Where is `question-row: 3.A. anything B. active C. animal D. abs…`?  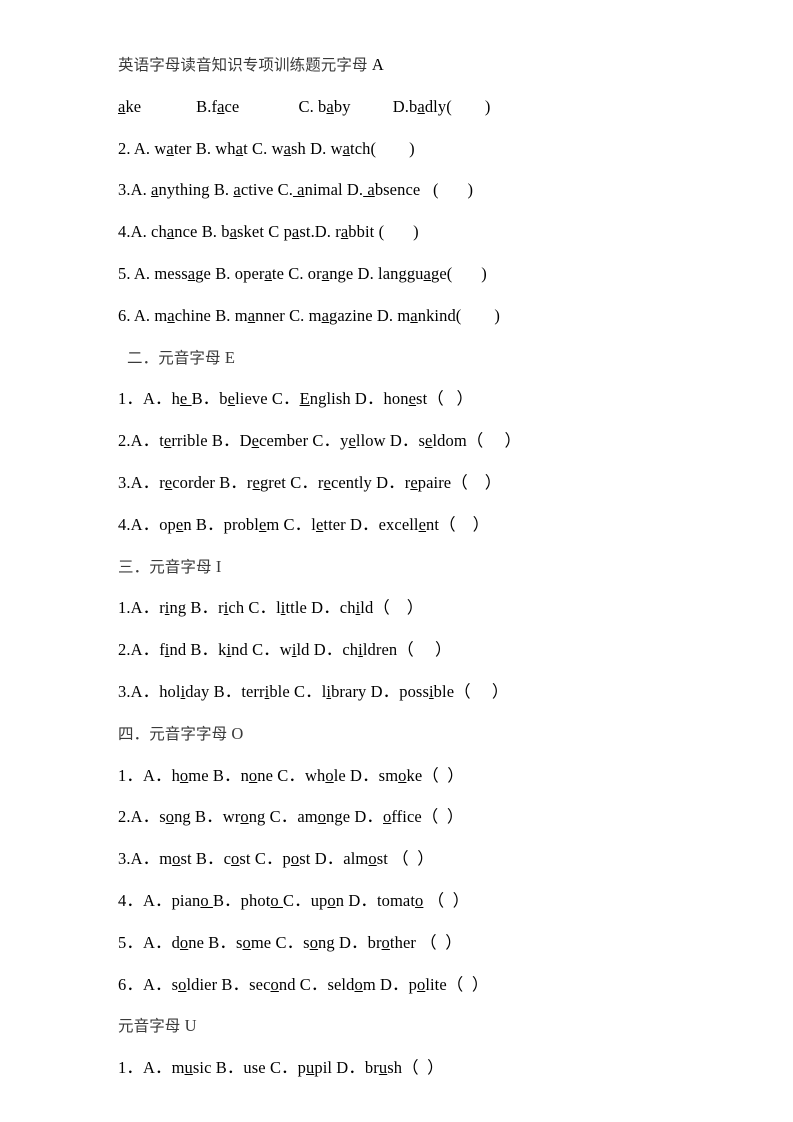 question-row: 3.A. anything B. active C. animal D. abs… is located at coordinates (296, 190).